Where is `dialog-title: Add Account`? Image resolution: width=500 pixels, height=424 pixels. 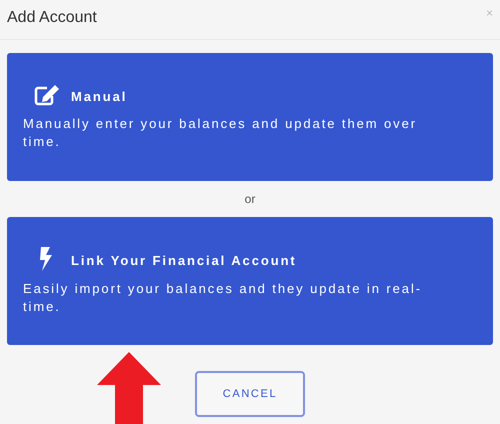 dialog-title: Add Account is located at coordinates (52, 18).